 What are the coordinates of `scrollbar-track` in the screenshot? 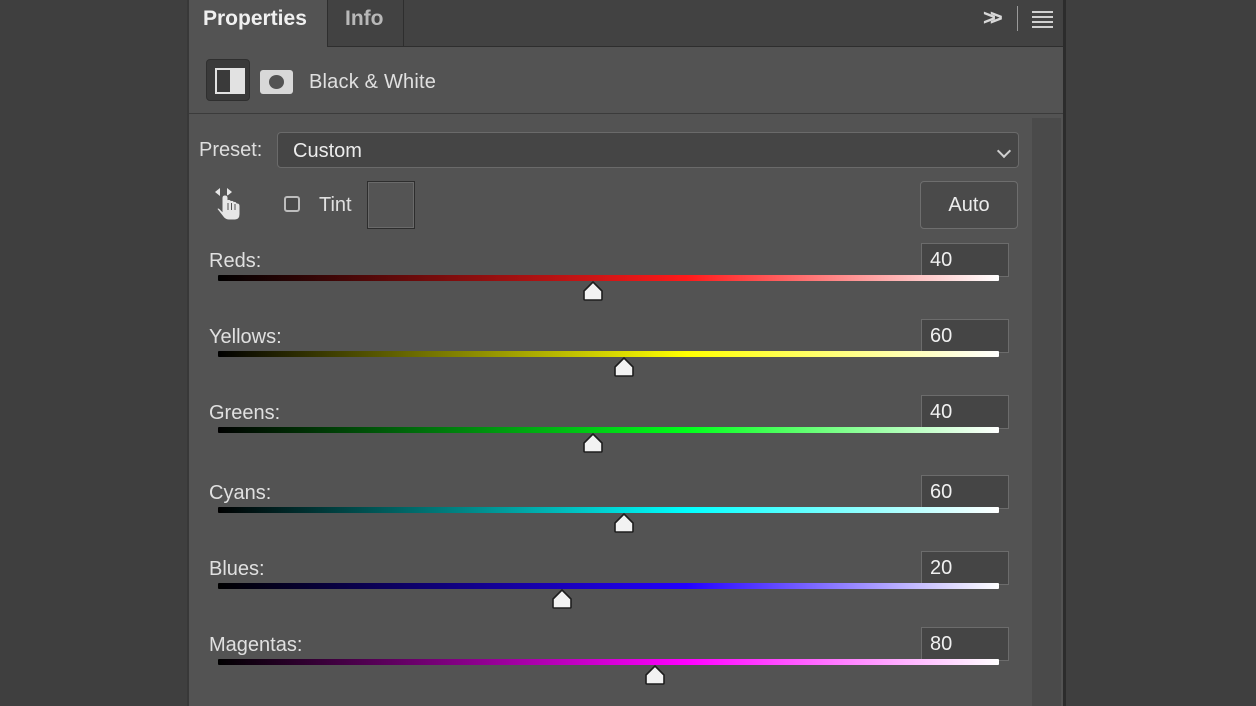 It's located at (1046, 412).